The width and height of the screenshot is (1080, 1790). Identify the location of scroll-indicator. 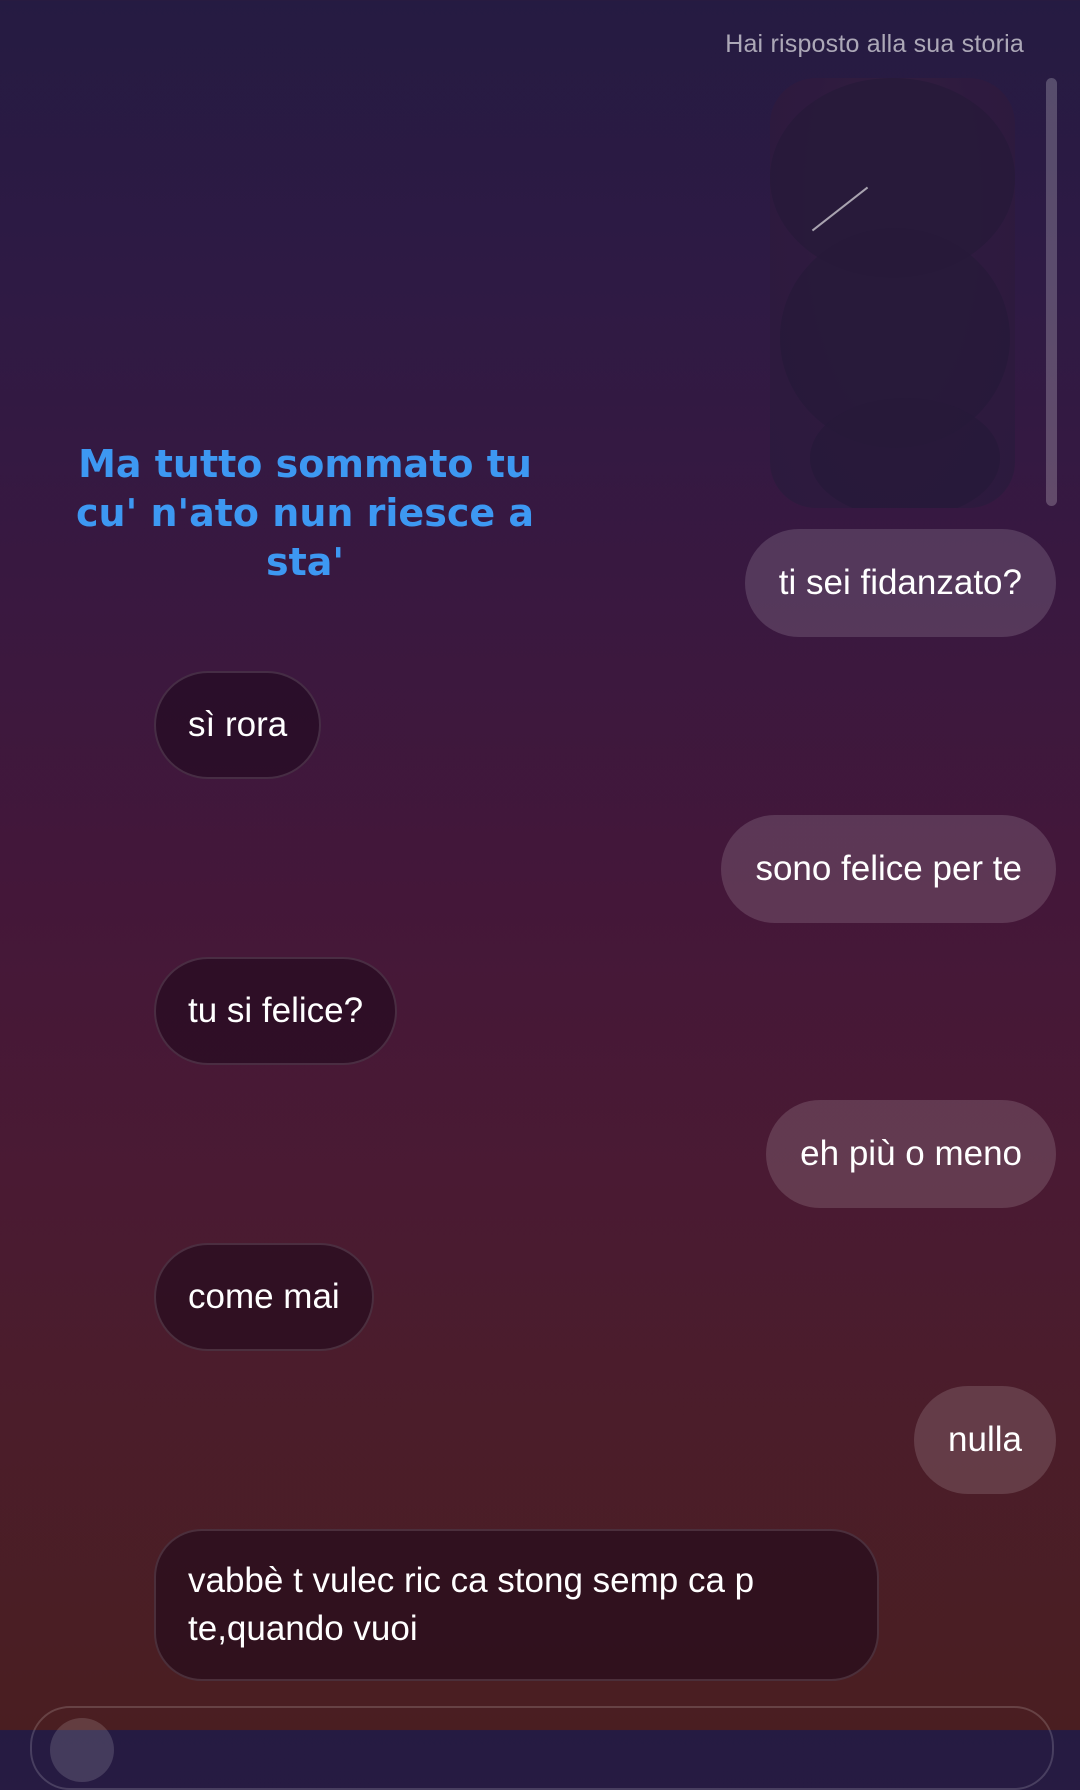
(1051, 292).